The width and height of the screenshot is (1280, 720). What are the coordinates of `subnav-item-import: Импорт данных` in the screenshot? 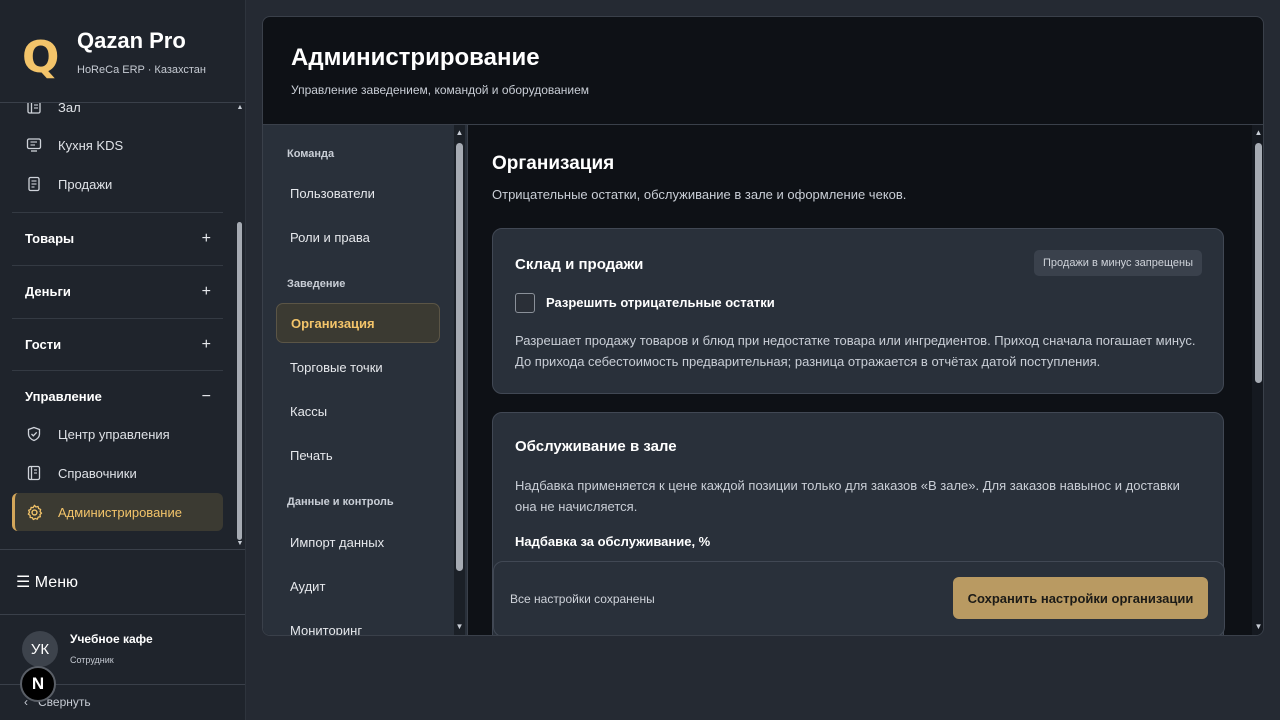 It's located at (358, 542).